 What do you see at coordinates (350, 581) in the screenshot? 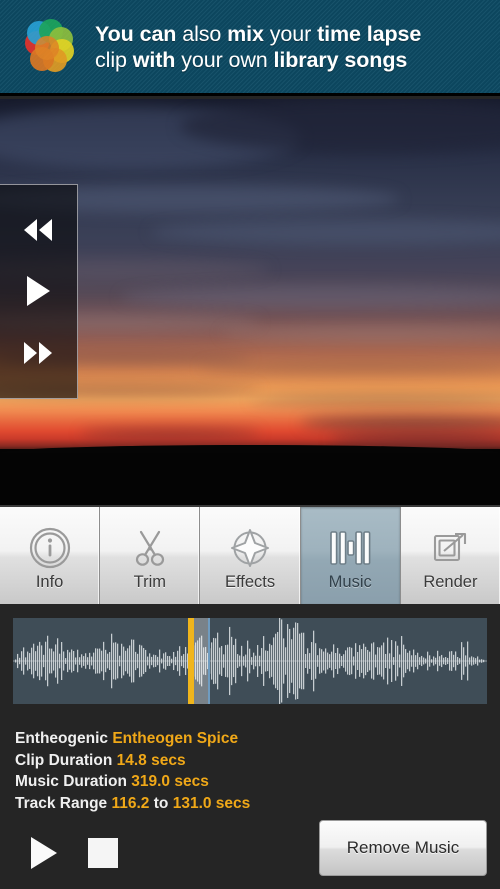
I see `tab-music-label: Music` at bounding box center [350, 581].